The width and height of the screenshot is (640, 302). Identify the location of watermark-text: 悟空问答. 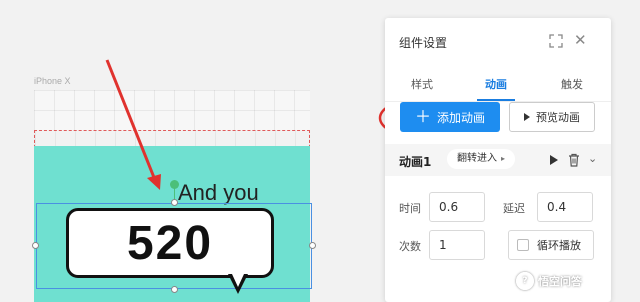
(560, 281).